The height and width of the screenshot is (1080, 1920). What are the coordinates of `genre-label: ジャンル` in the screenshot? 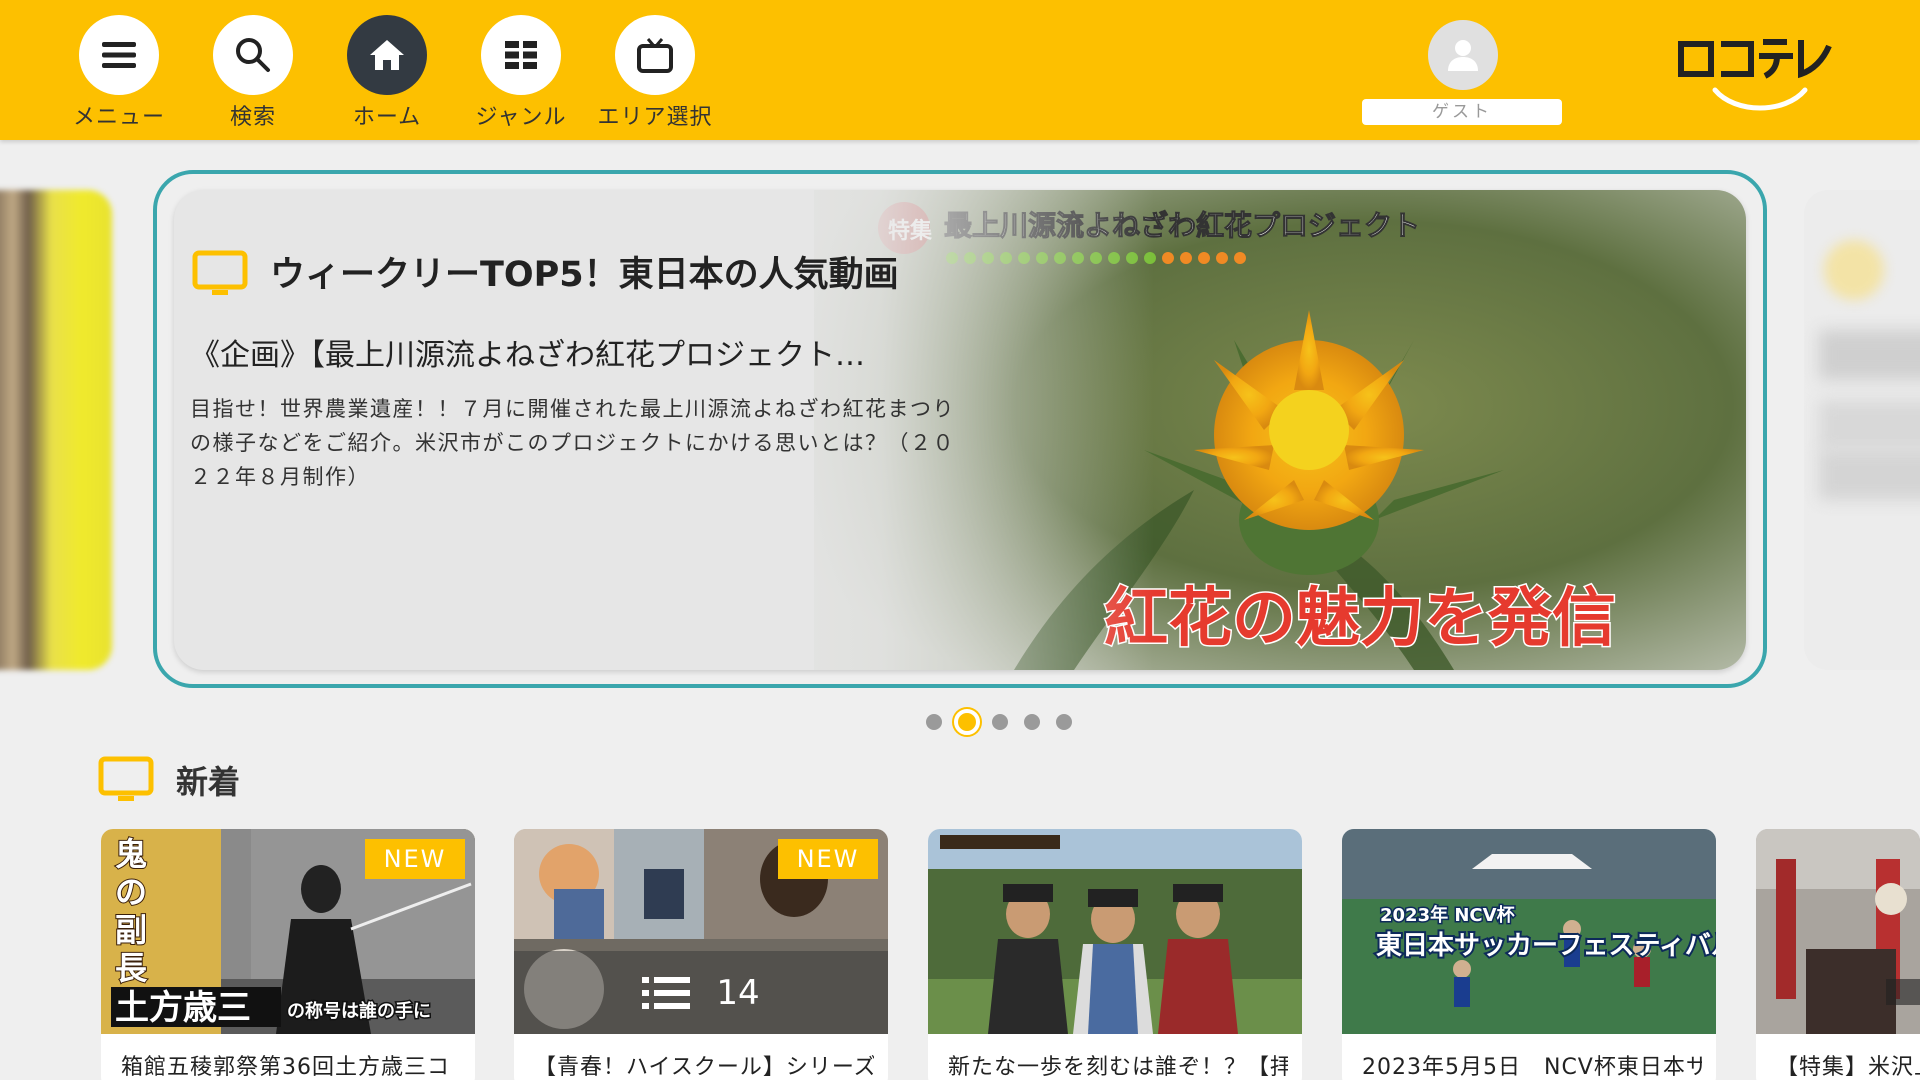 It's located at (521, 117).